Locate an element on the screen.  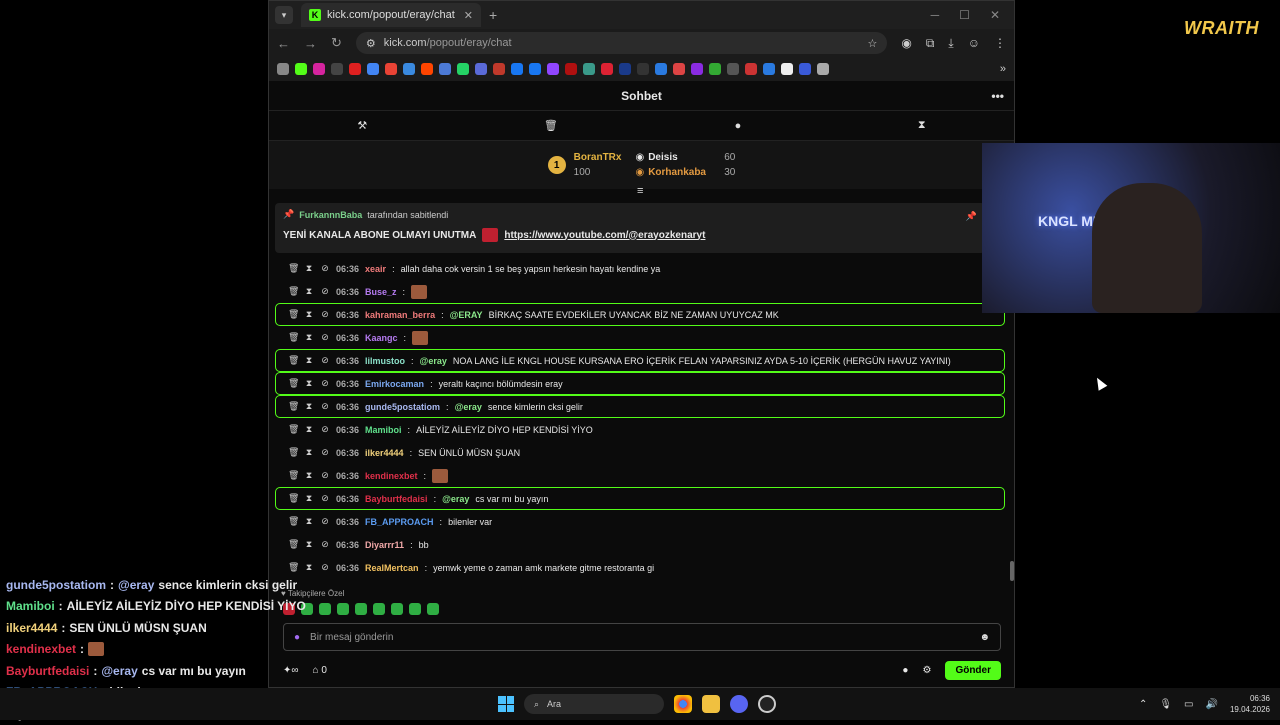
profile-avatar-icon: ☺ is located at coordinates (974, 43).